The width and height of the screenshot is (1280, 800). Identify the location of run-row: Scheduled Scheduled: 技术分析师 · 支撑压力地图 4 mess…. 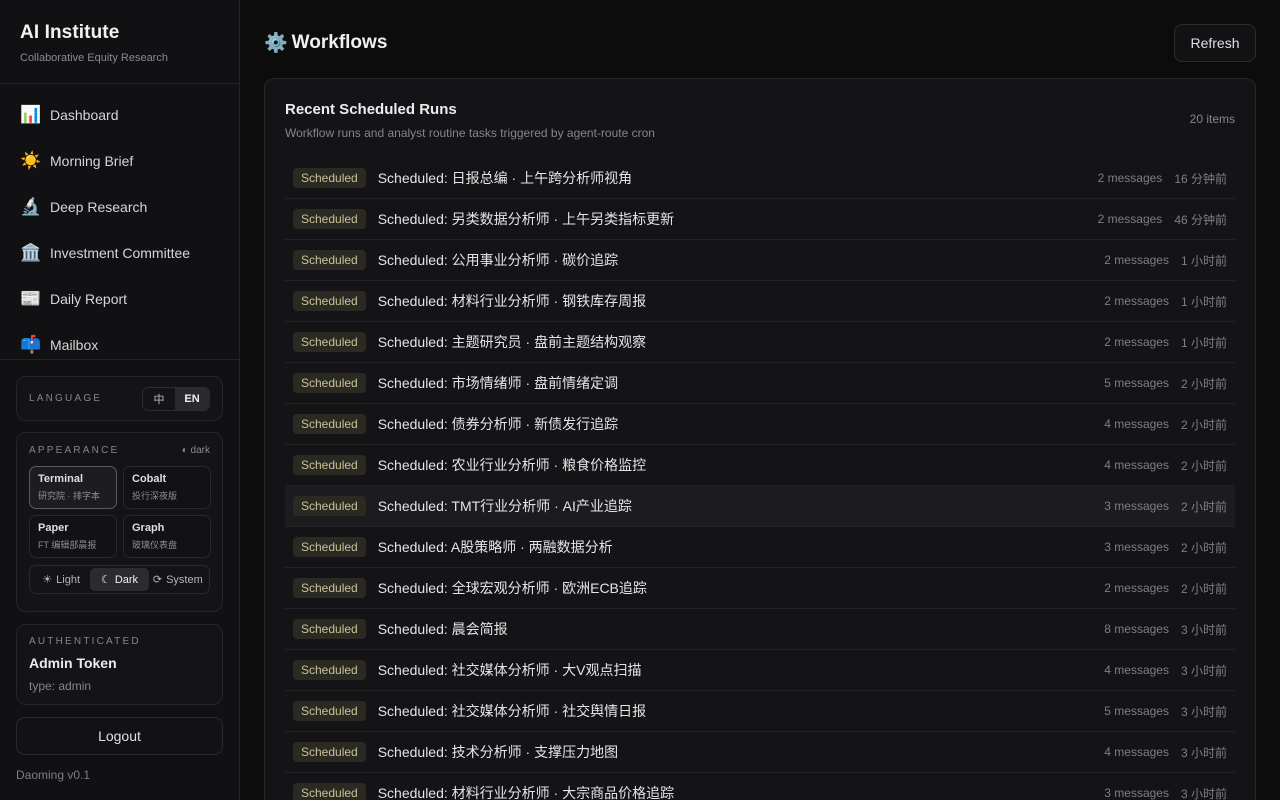
(760, 752).